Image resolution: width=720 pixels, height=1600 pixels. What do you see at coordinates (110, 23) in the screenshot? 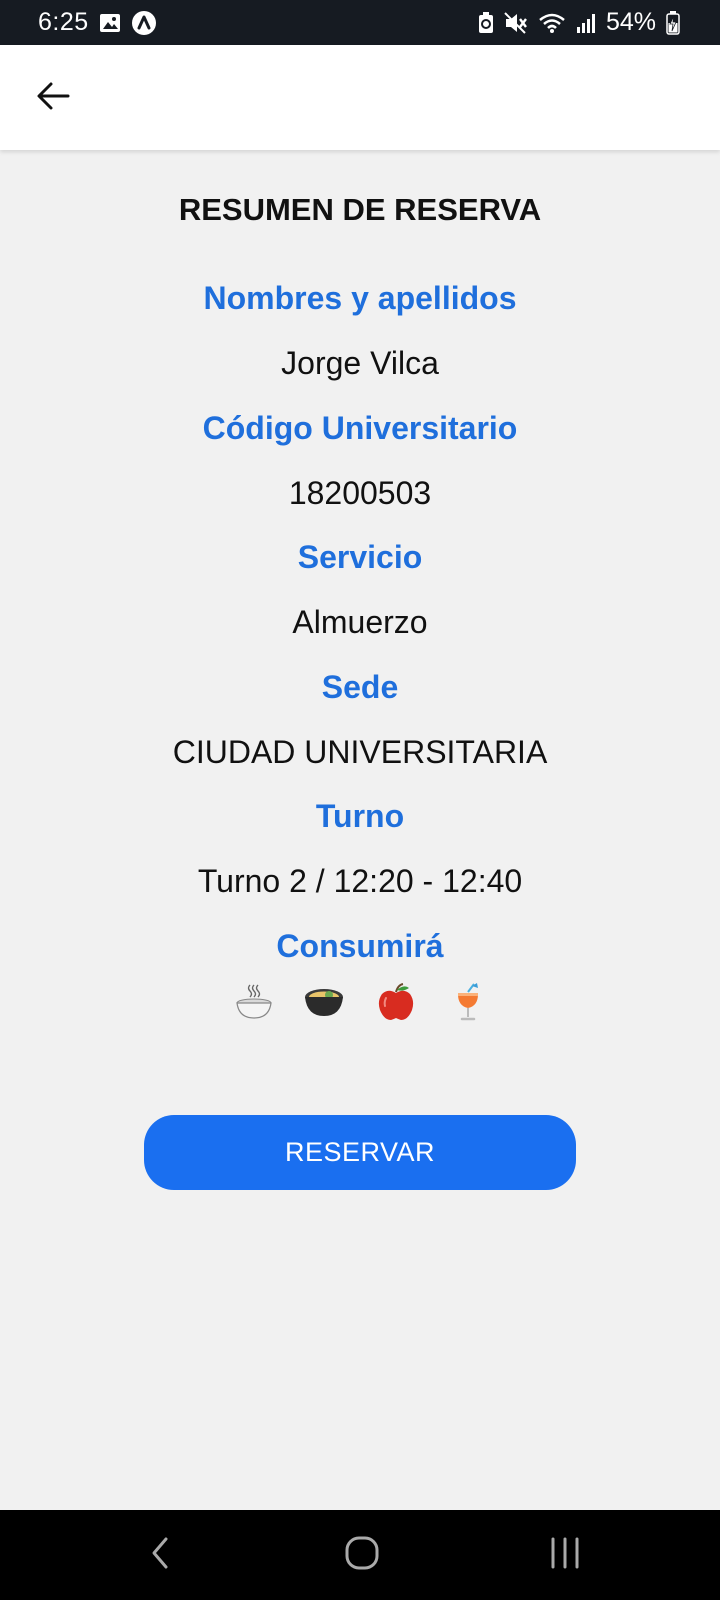
I see `image-icon` at bounding box center [110, 23].